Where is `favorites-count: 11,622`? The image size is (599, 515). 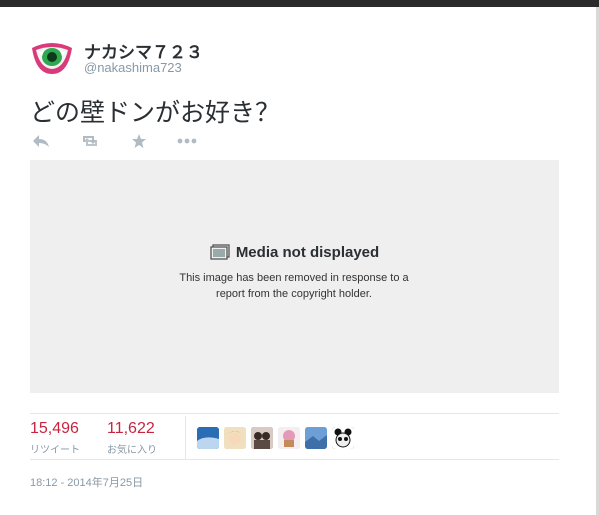
favorites-count: 11,622 is located at coordinates (131, 428).